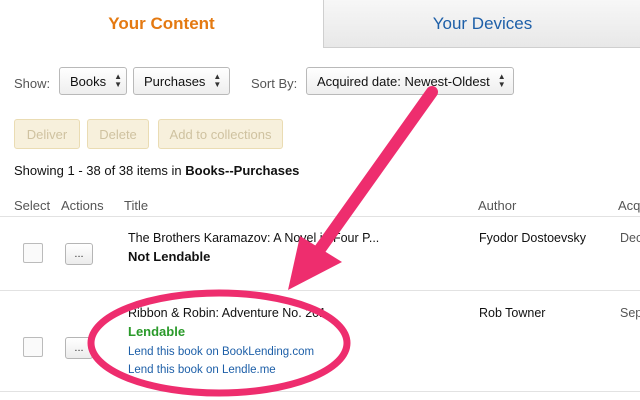 The image size is (640, 400). What do you see at coordinates (202, 370) in the screenshot?
I see `lend-lendle-link: Lend this book on Lendle.me` at bounding box center [202, 370].